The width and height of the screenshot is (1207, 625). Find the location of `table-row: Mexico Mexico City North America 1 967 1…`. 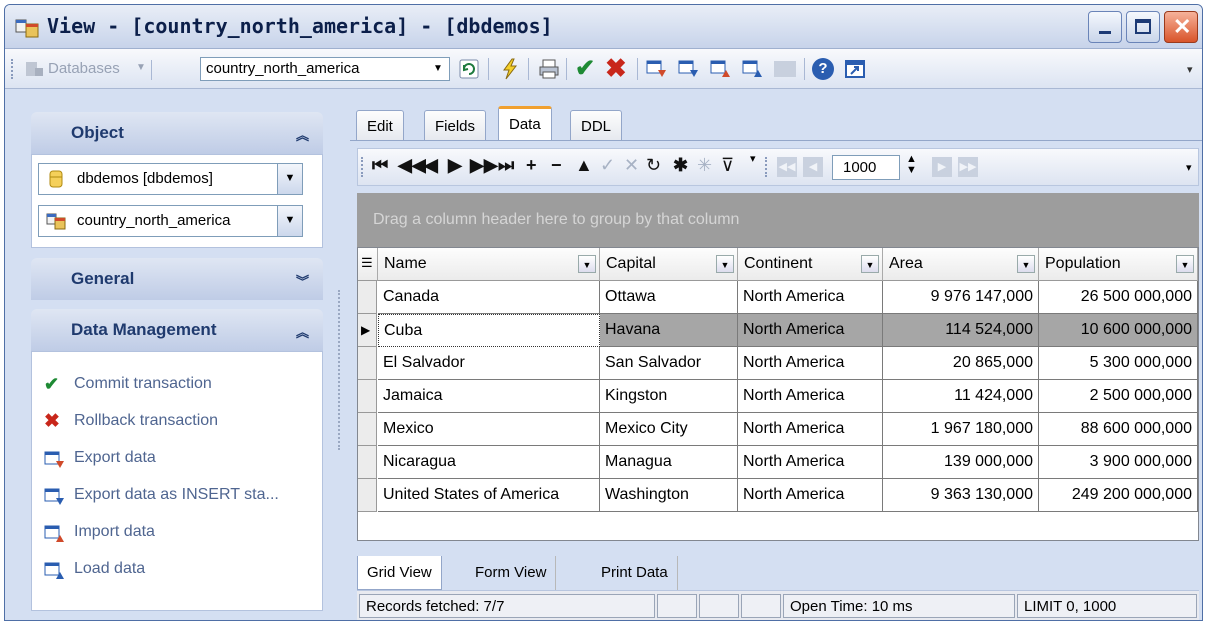

table-row: Mexico Mexico City North America 1 967 1… is located at coordinates (778, 429).